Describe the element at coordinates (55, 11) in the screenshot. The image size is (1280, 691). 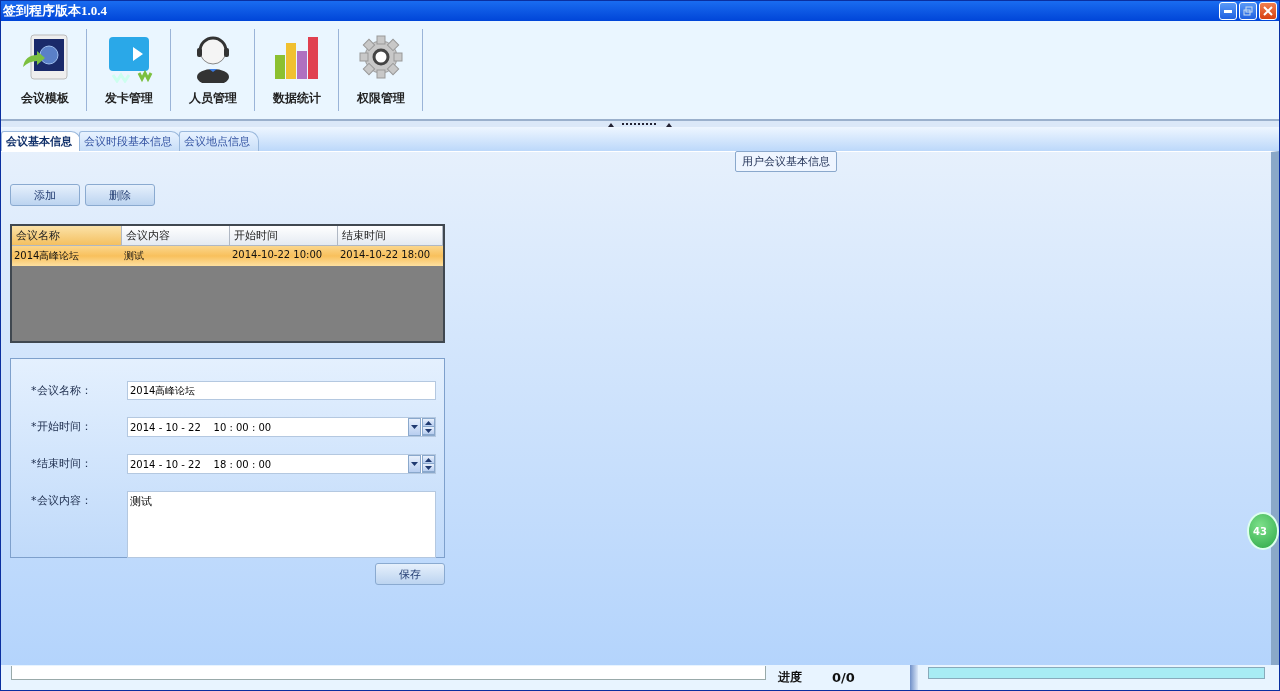
I see `window-title: 签到程序版本1.0.4` at that location.